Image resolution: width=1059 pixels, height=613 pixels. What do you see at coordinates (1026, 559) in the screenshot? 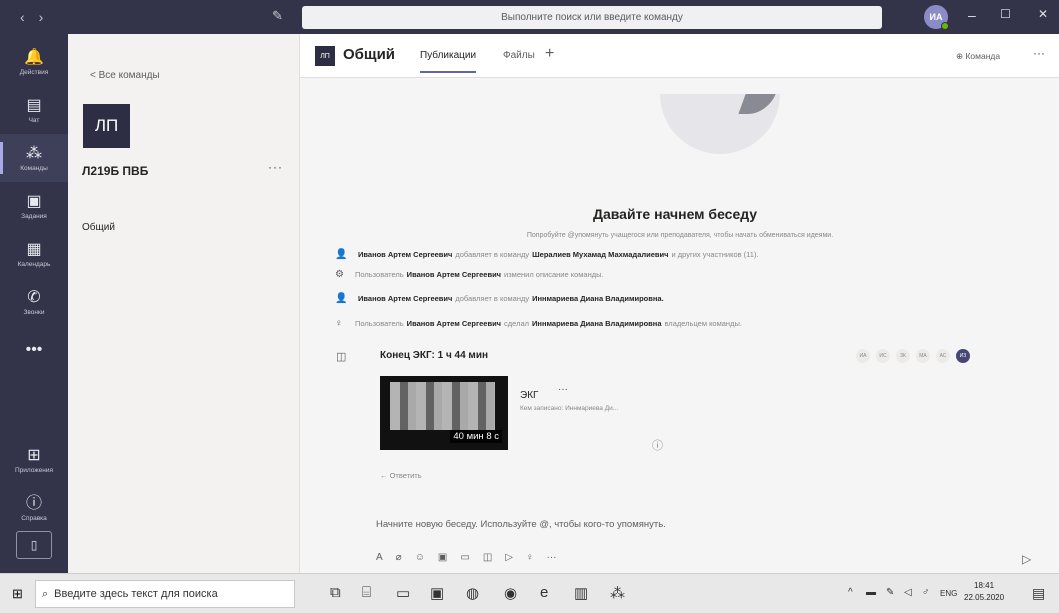
I see `send-icon: ▷` at bounding box center [1026, 559].